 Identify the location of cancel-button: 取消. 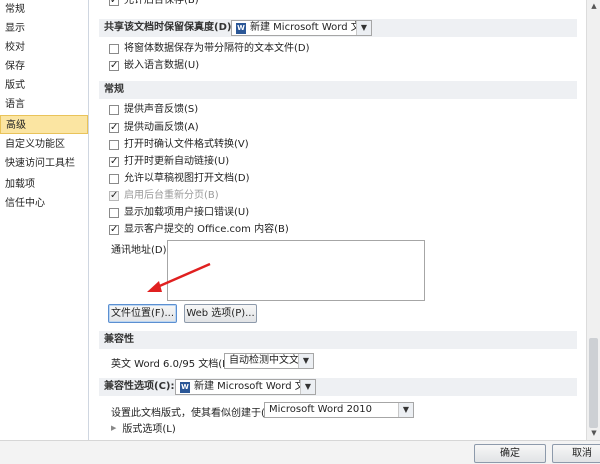
(576, 453).